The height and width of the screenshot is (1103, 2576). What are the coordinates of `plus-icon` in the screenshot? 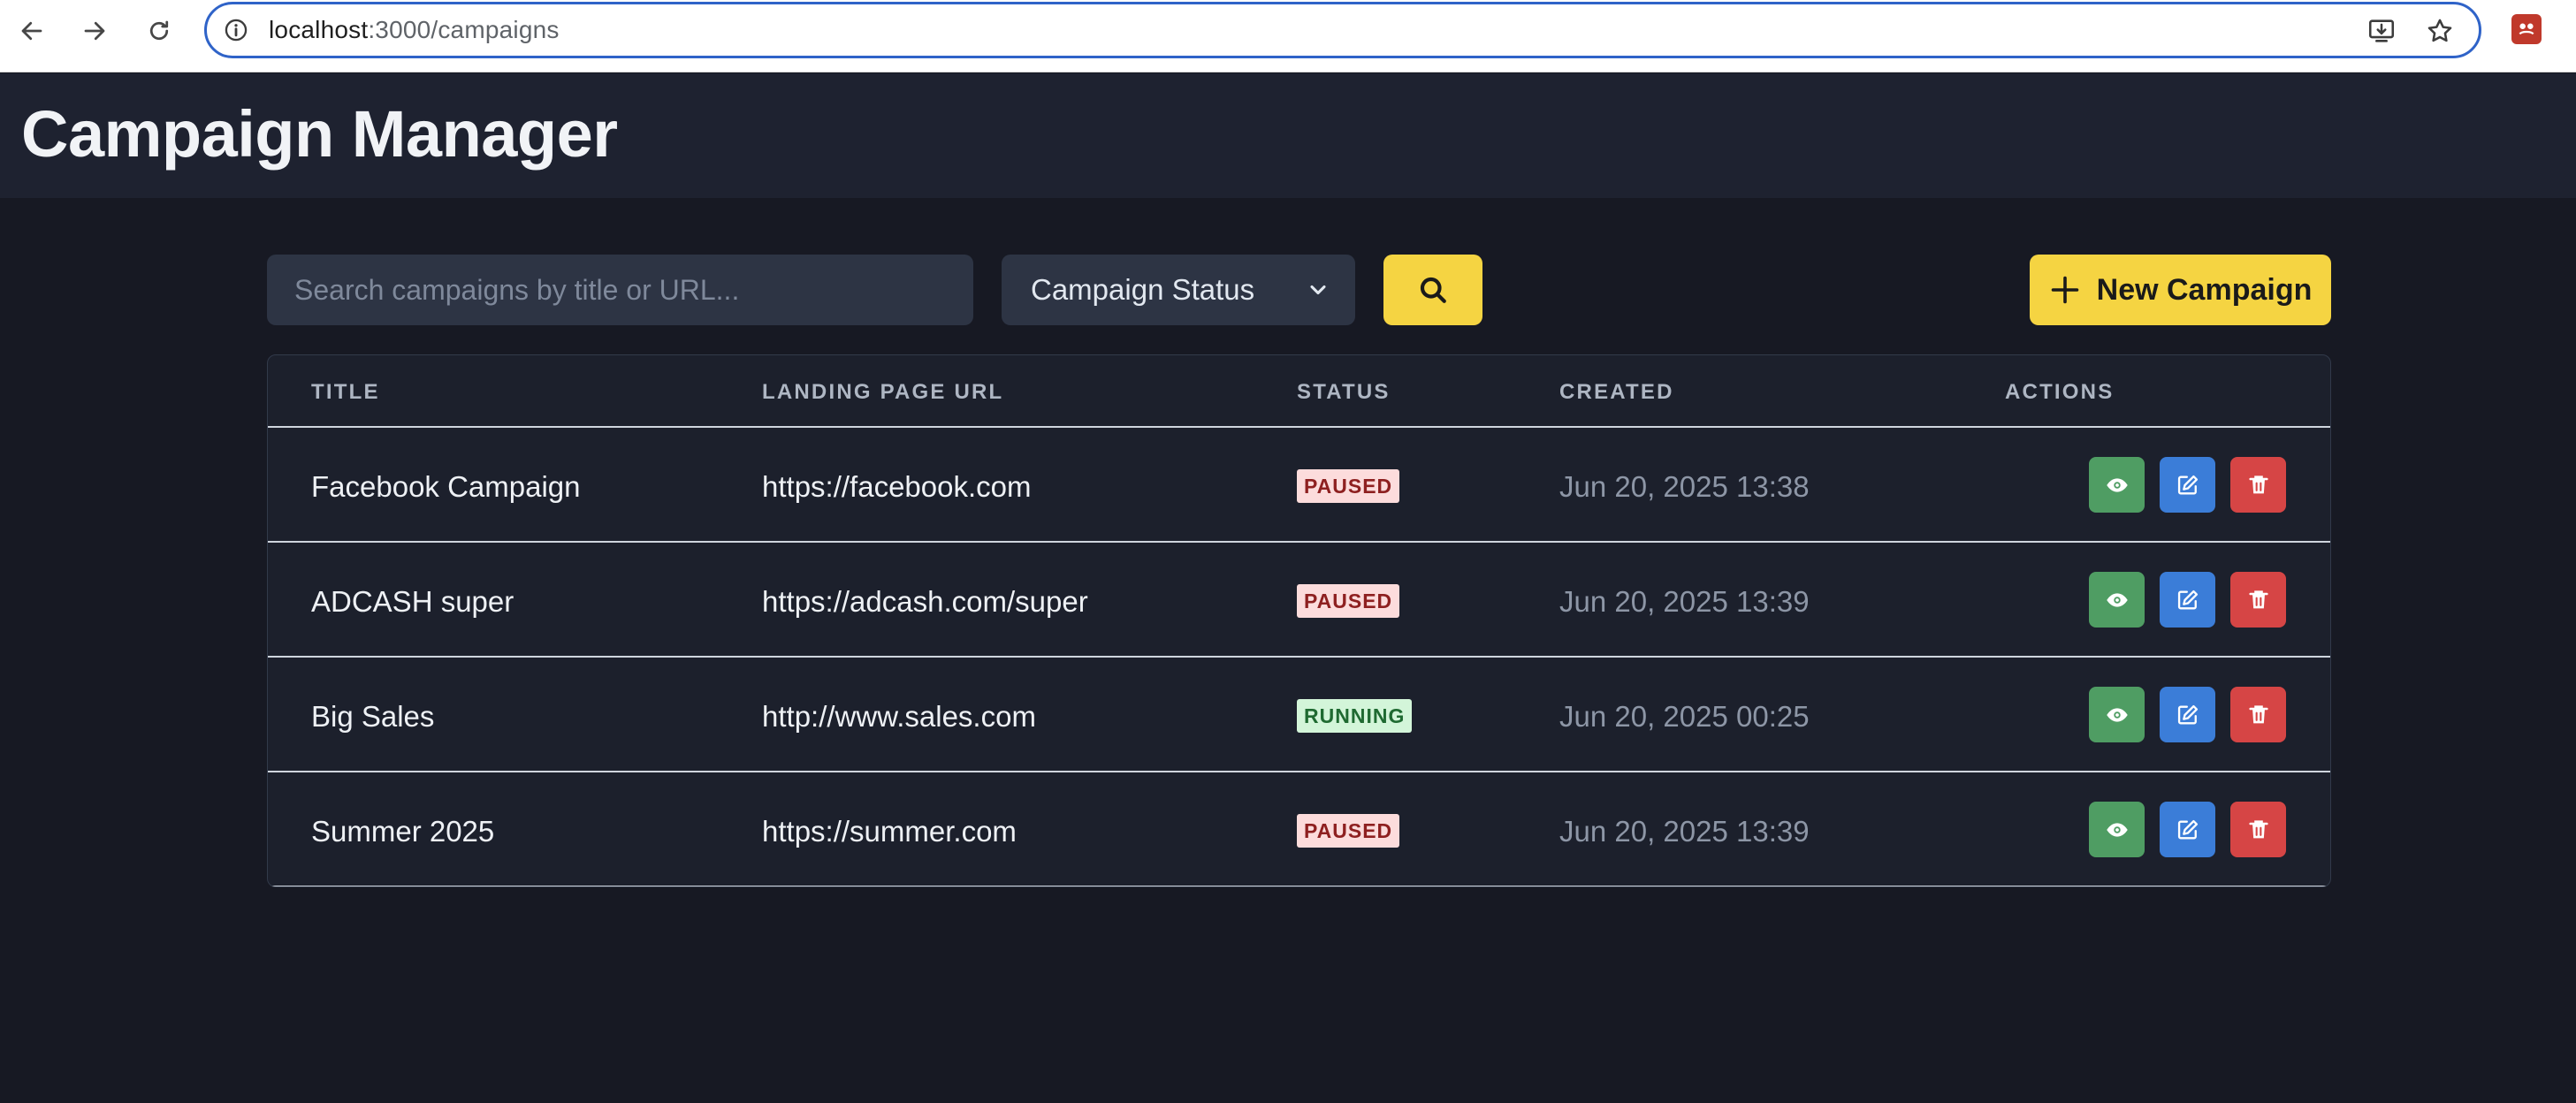 It's located at (2065, 290).